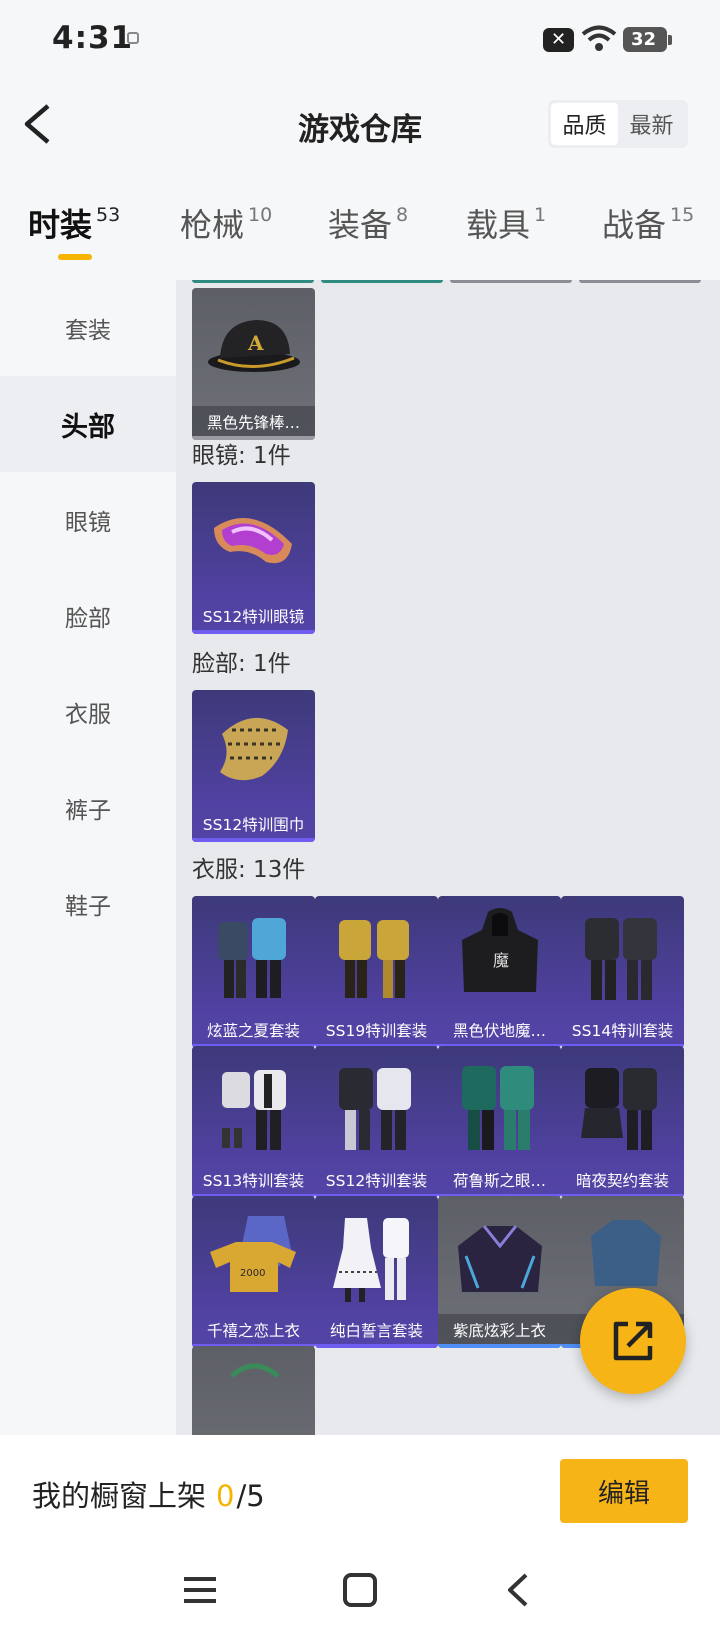  I want to click on svg-text: 2000, so click(252, 1273).